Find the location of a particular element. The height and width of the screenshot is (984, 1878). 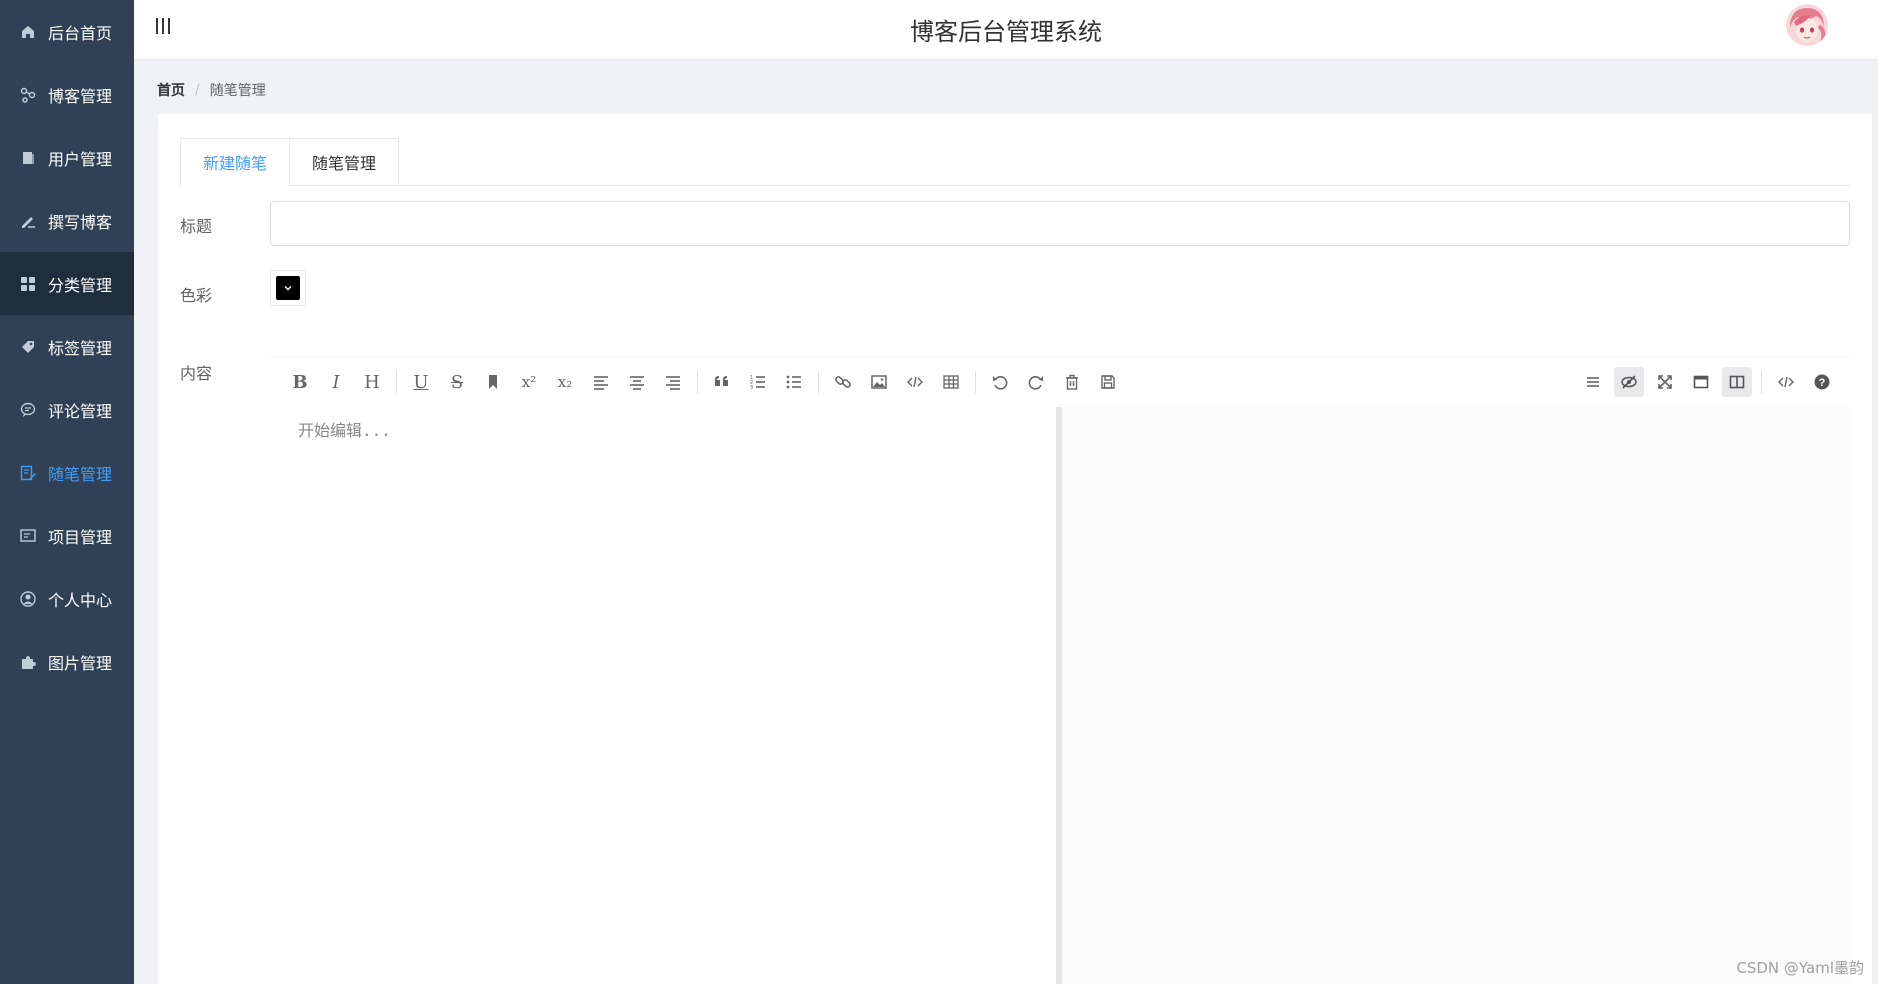

help-icon: ? is located at coordinates (1822, 382).